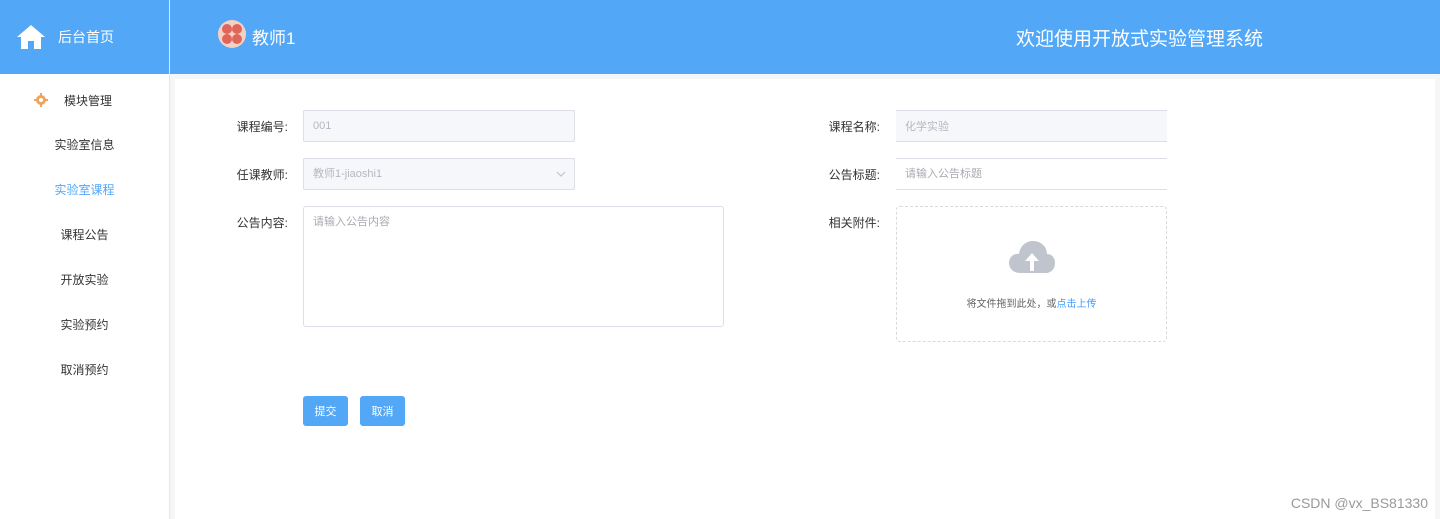 This screenshot has height=519, width=1440. Describe the element at coordinates (31, 37) in the screenshot. I see `home-icon` at that location.